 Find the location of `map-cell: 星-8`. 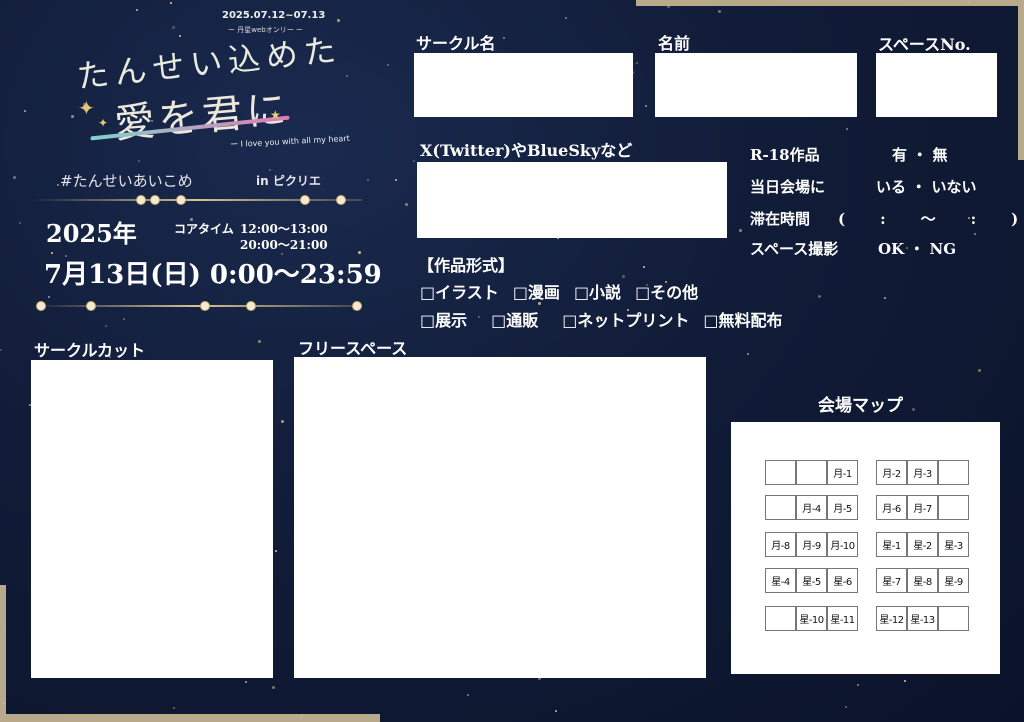

map-cell: 星-8 is located at coordinates (922, 580).